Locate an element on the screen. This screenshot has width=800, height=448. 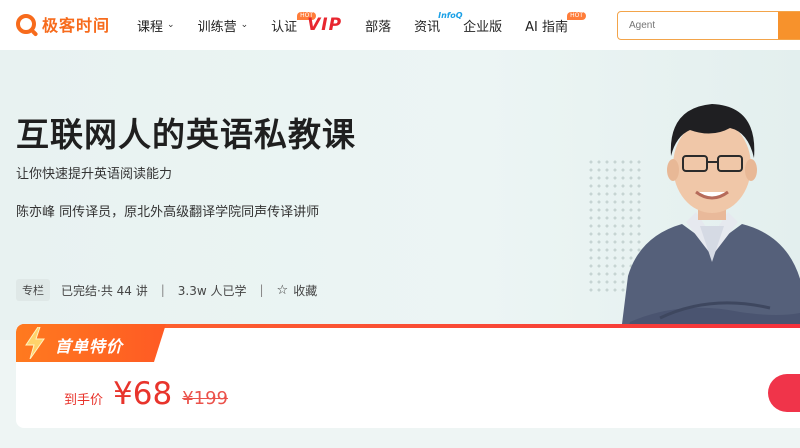
price-row: 到手价 ¥68 ¥199 is located at coordinates (146, 394).